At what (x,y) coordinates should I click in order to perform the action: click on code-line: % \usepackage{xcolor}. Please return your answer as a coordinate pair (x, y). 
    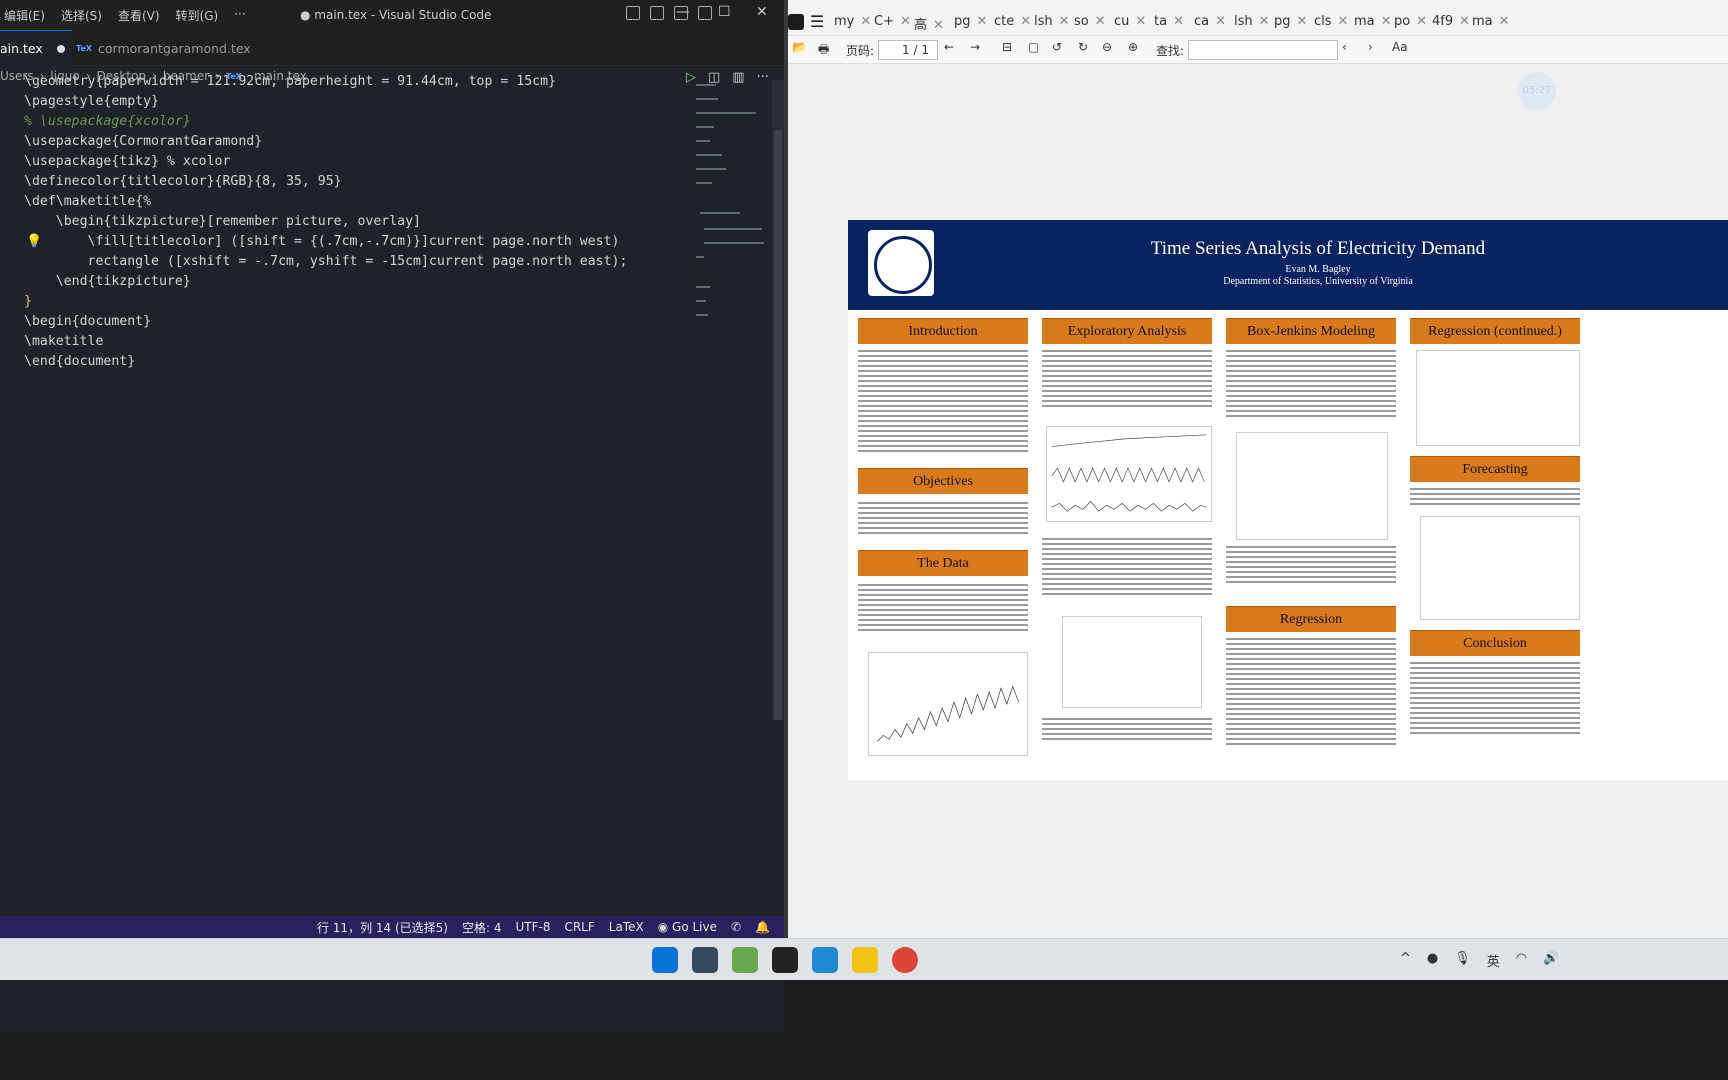
    Looking at the image, I should click on (107, 122).